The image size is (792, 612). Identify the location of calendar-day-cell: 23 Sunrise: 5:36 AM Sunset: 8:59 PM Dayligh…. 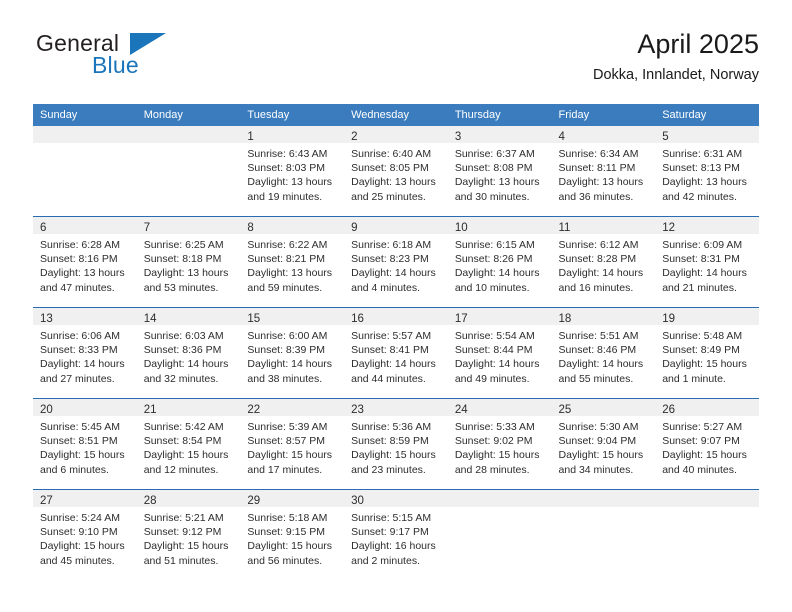
(396, 444).